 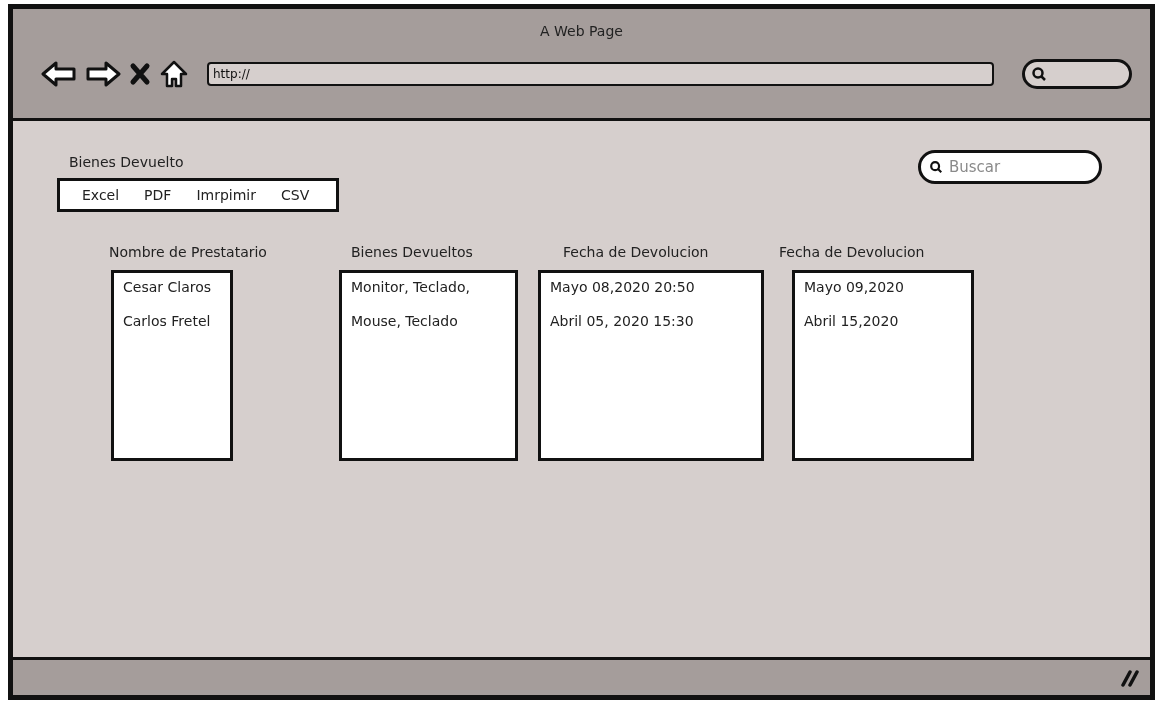 What do you see at coordinates (581, 31) in the screenshot?
I see `window-title: A Web Page` at bounding box center [581, 31].